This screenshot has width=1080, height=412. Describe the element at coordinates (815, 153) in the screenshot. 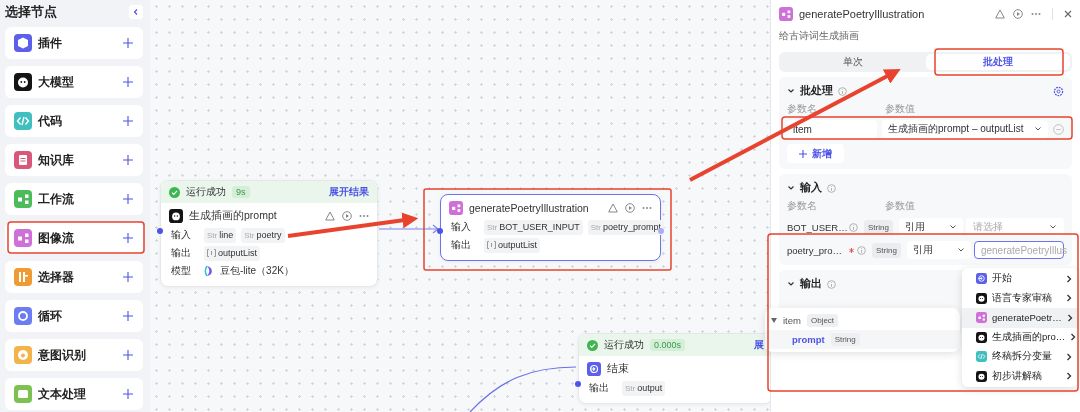

I see `add-button: 新增` at that location.